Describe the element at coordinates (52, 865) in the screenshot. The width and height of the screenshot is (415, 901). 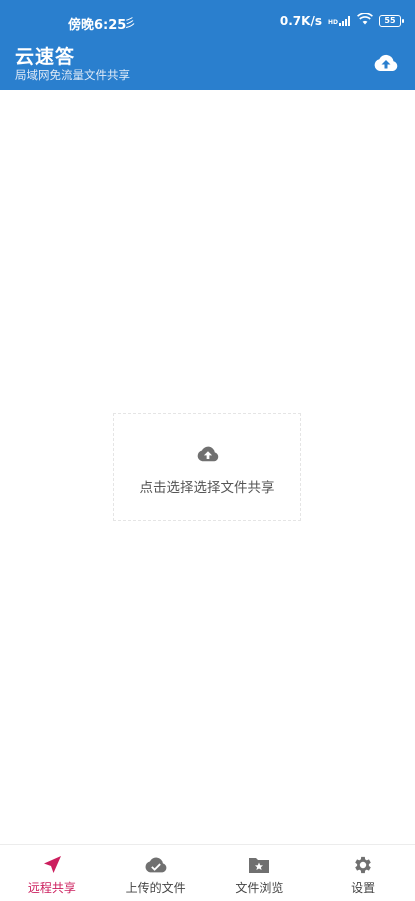
I see `navigation-arrow-icon` at that location.